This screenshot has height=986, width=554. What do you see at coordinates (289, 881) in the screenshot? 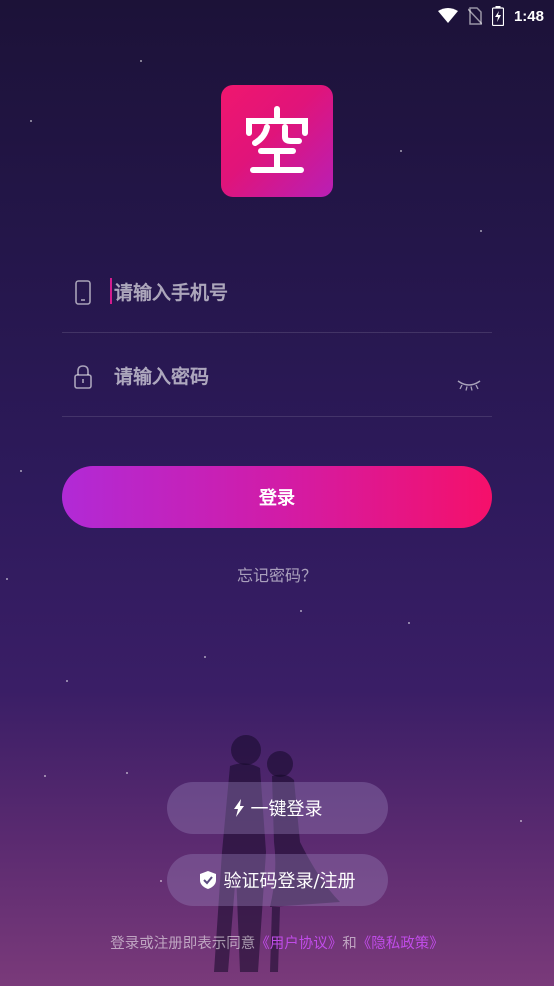
I see `code-login-register-label: 验证码登录/注册` at bounding box center [289, 881].